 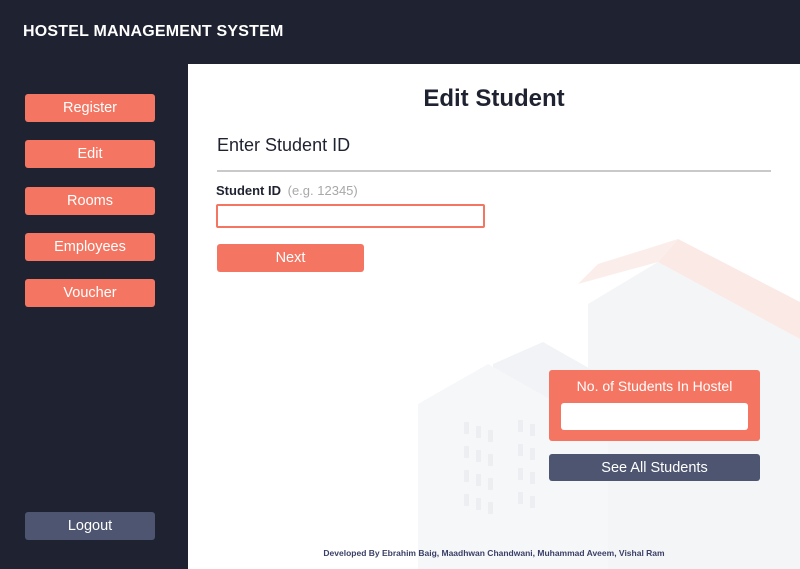 What do you see at coordinates (400, 32) in the screenshot?
I see `top-bar: HOSTEL MANAGEMENT SYSTEM` at bounding box center [400, 32].